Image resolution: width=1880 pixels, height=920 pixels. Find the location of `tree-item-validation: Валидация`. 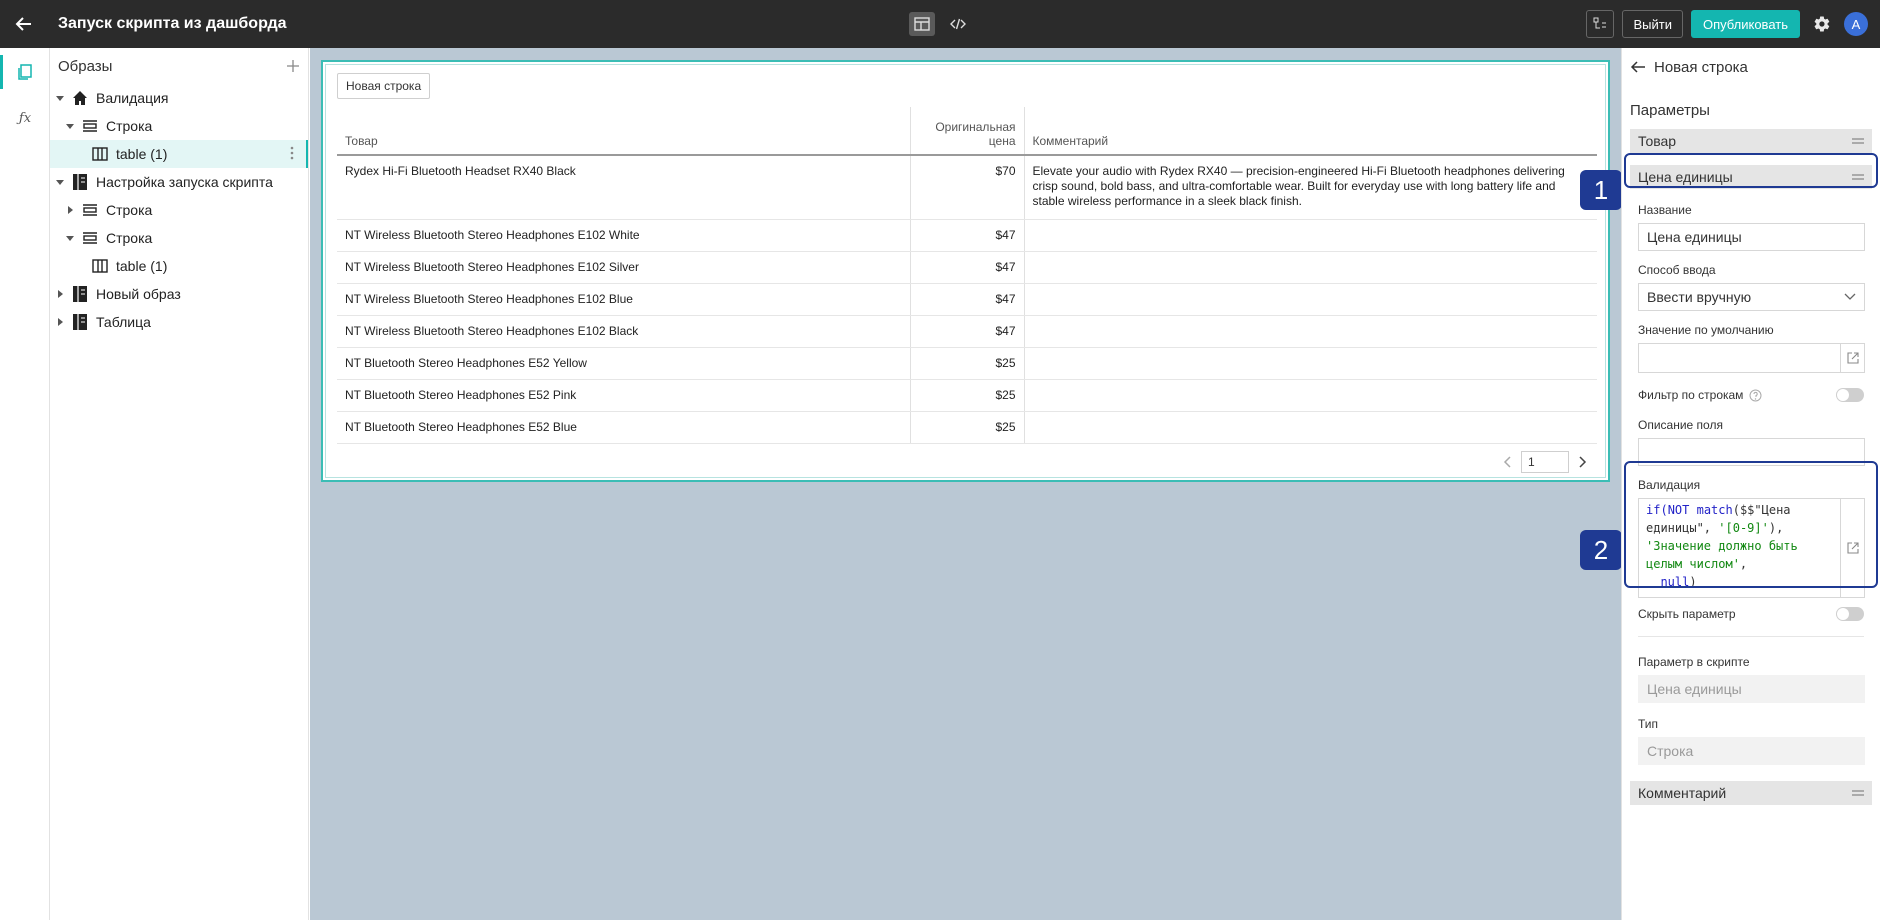

tree-item-validation: Валидация is located at coordinates (179, 98).